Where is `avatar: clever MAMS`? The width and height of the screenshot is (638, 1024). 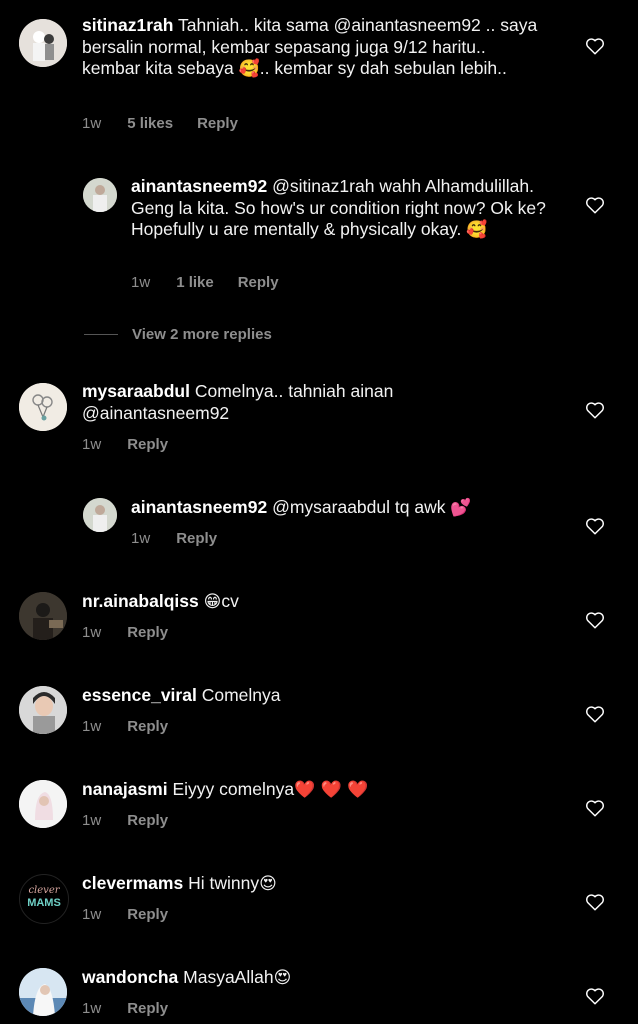
avatar: clever MAMS is located at coordinates (44, 899).